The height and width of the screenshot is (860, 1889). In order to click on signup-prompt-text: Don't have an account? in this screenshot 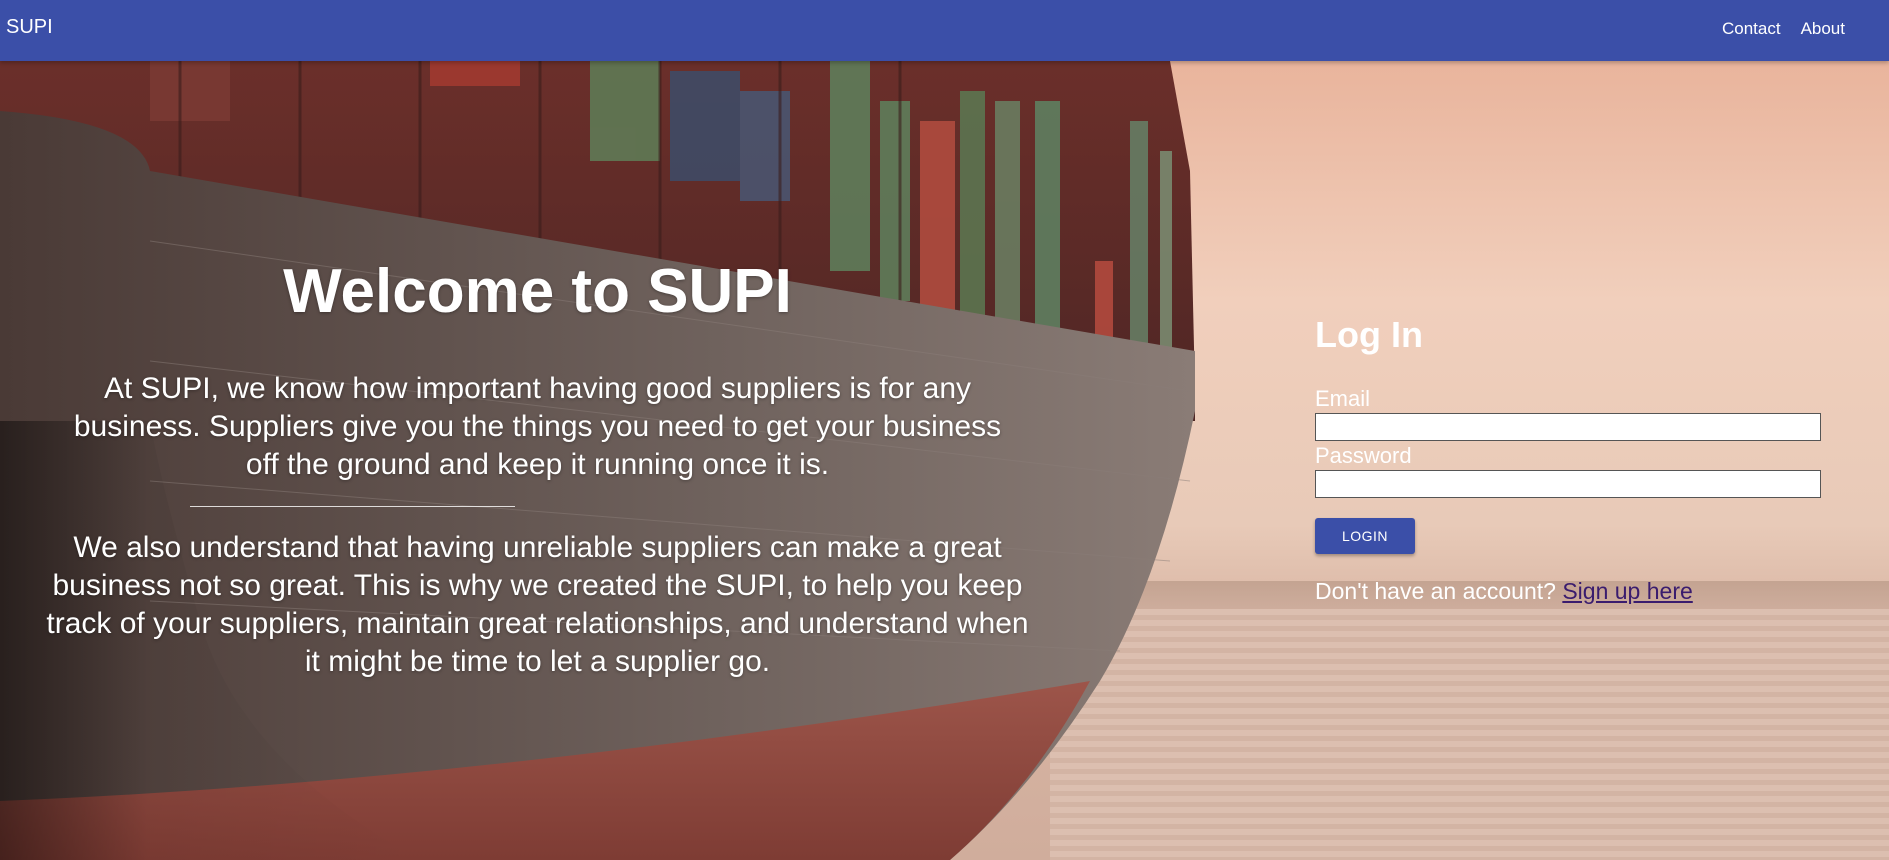, I will do `click(1435, 591)`.